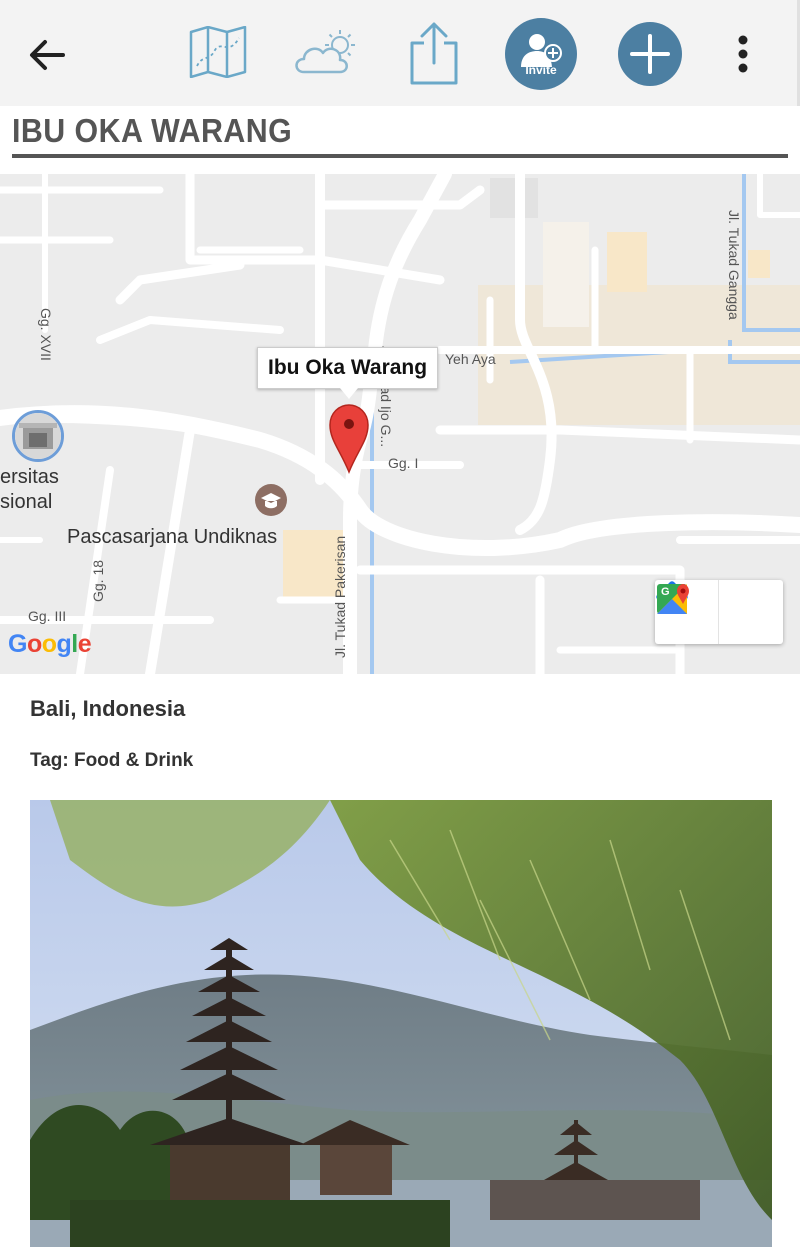  I want to click on svg-text: G, so click(665, 592).